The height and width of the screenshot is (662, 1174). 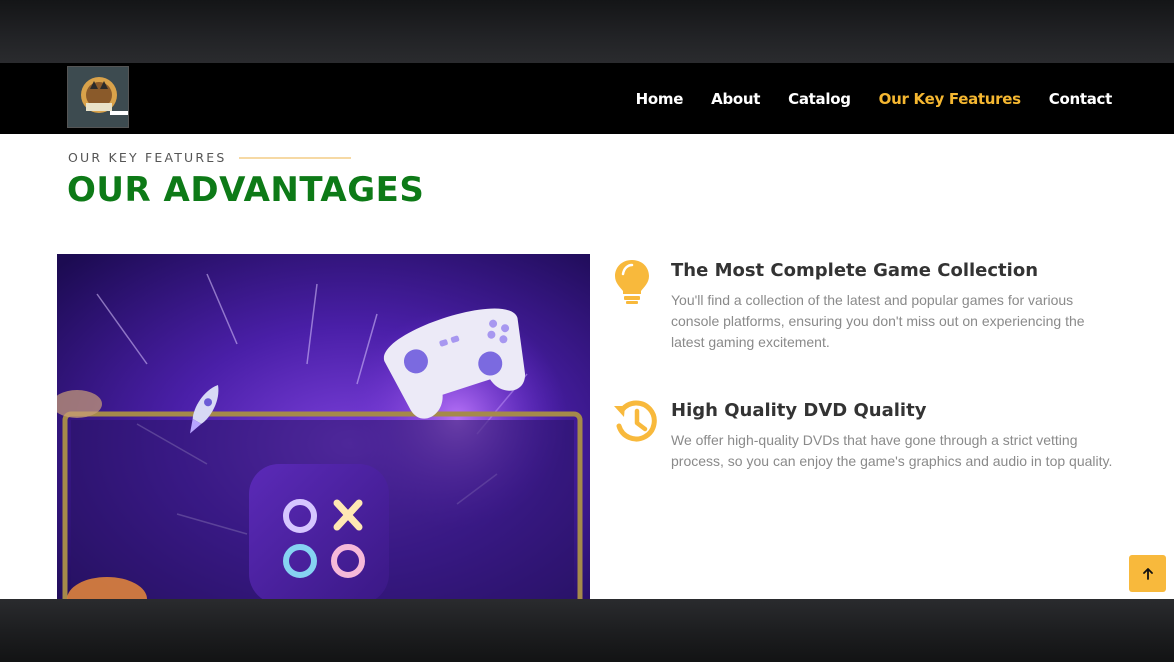 I want to click on screen-frame-top, so click(x=587, y=31).